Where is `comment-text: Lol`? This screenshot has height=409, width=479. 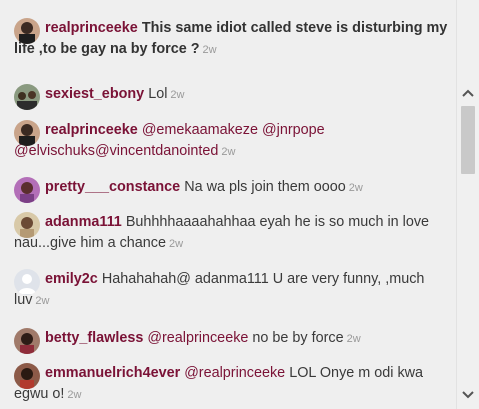 comment-text: Lol is located at coordinates (158, 94).